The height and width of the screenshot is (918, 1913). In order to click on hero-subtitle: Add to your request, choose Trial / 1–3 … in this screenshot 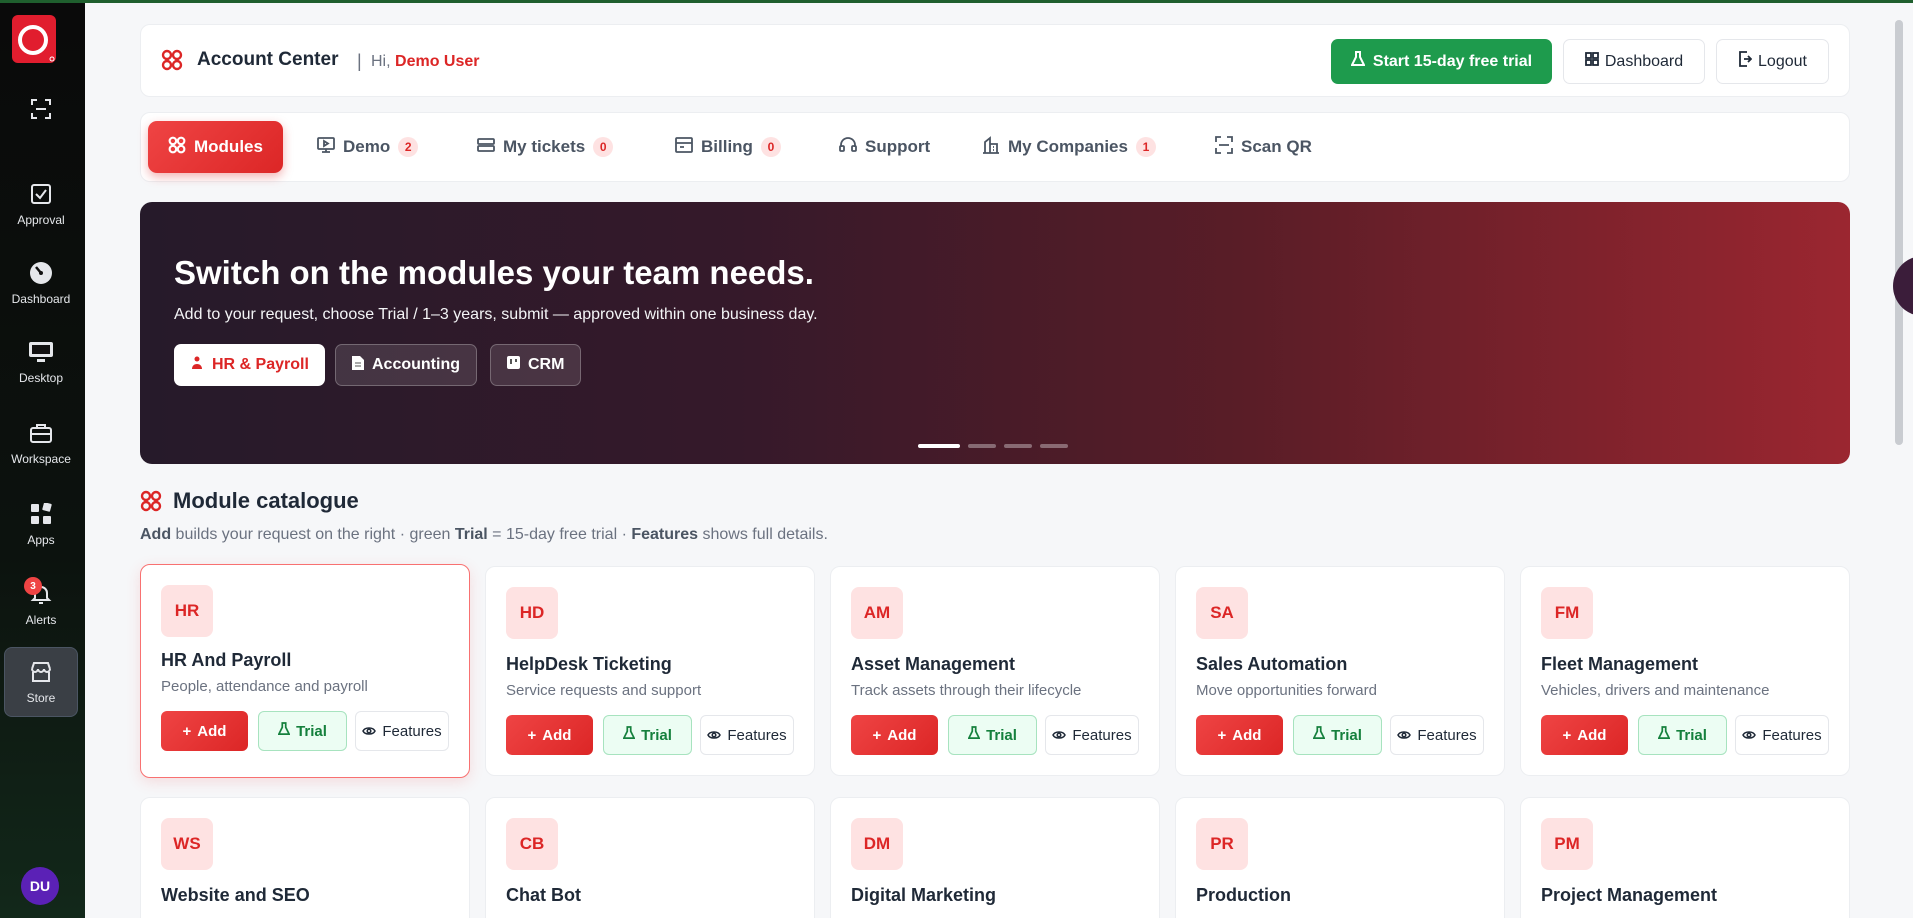, I will do `click(496, 314)`.